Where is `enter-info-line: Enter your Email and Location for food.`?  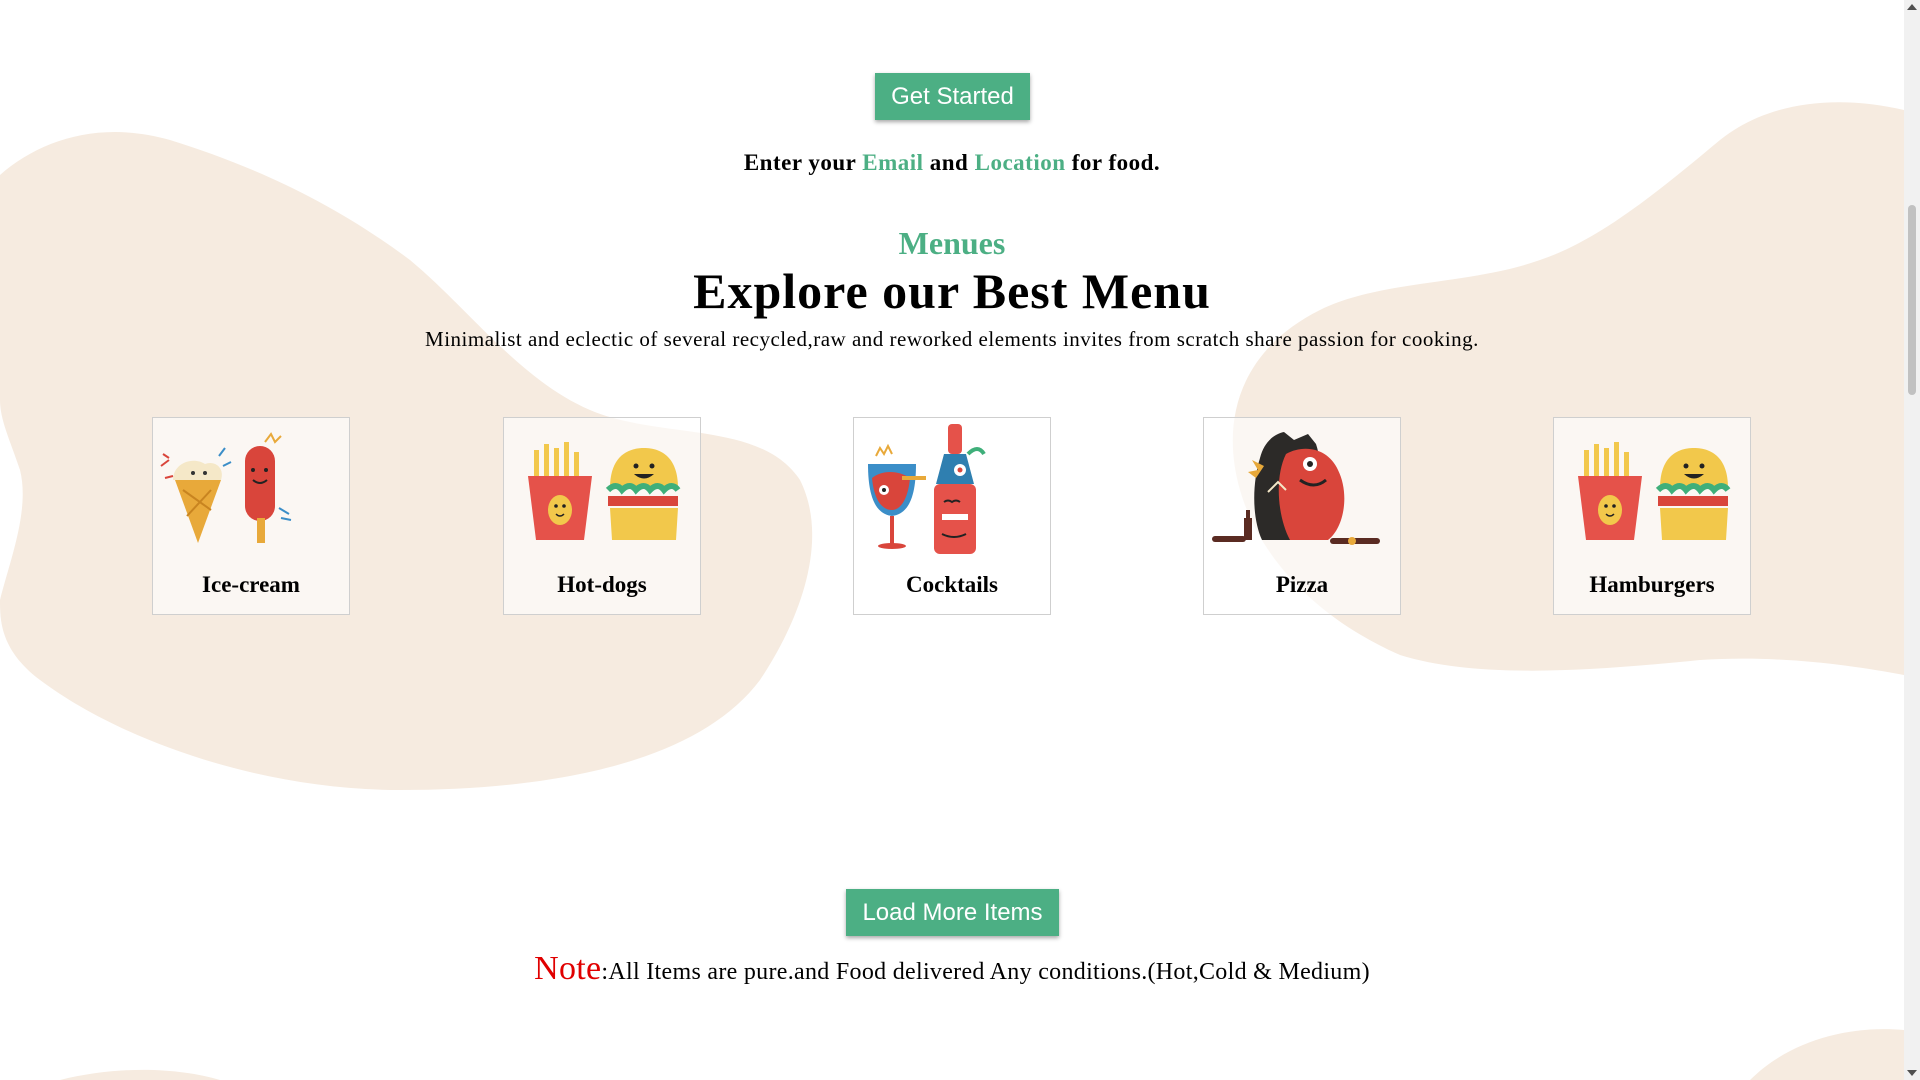
enter-info-line: Enter your Email and Location for food. is located at coordinates (952, 163).